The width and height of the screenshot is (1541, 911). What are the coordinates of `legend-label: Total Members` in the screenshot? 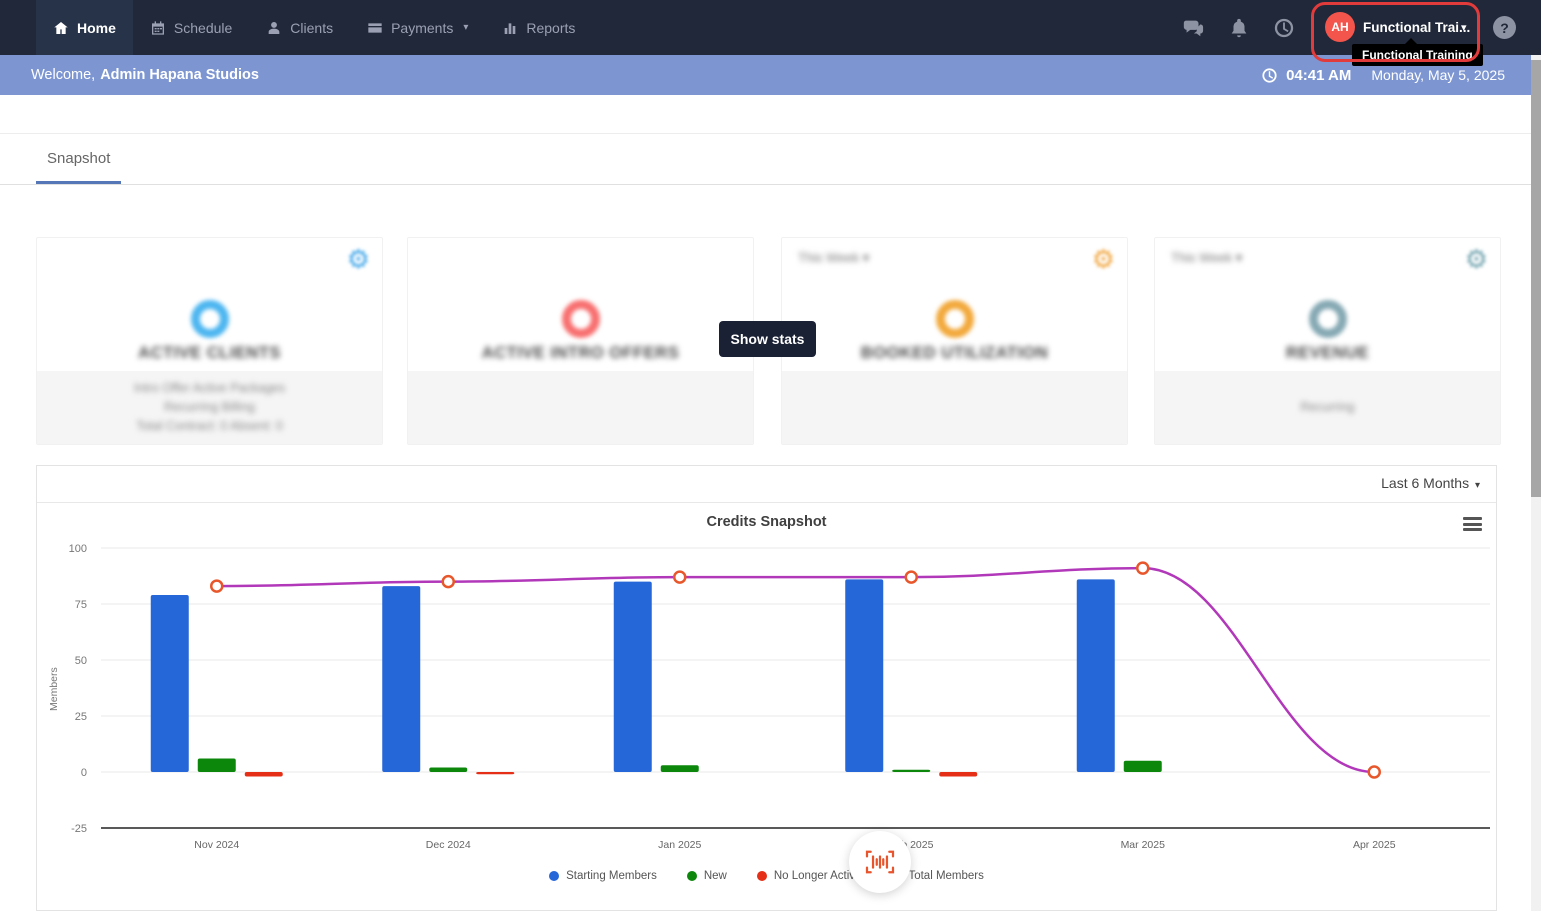 It's located at (946, 876).